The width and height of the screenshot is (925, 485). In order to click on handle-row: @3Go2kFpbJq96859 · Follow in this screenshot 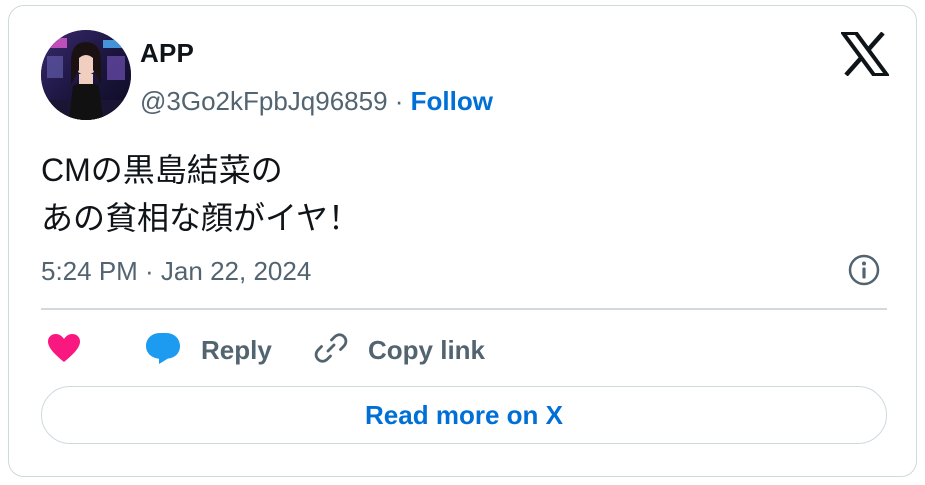, I will do `click(316, 101)`.